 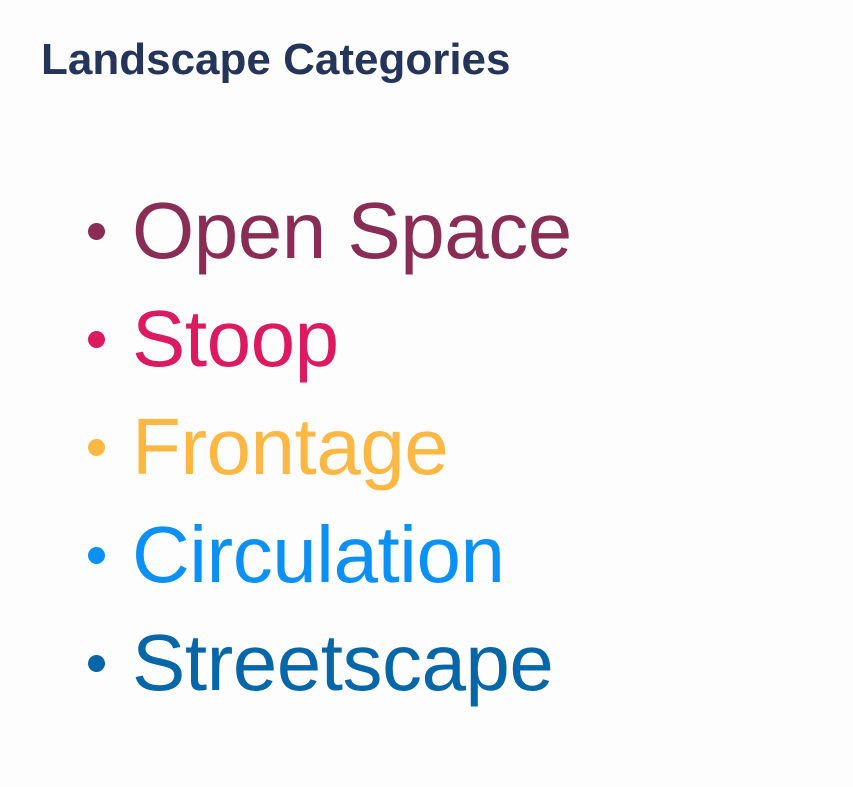 I want to click on category-item-circulation: Circulation, so click(x=330, y=555).